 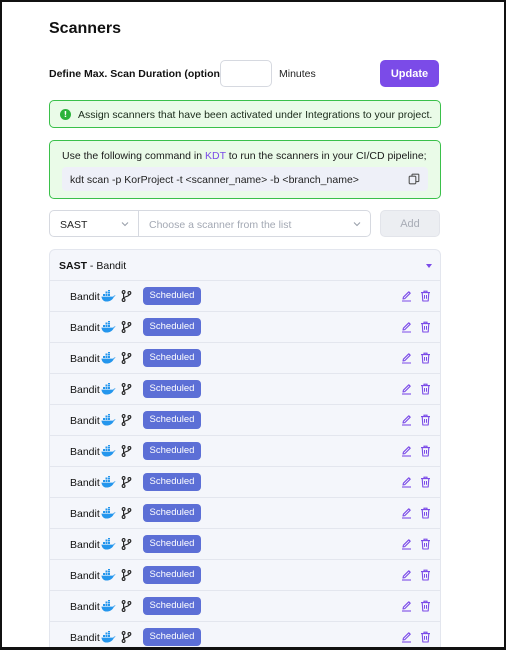 I want to click on ci-command-intro-before: Use the following command in, so click(x=133, y=156).